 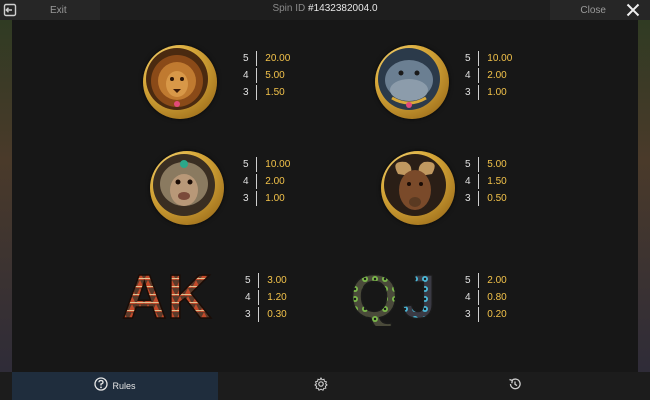 I want to click on pay-row: 4 1.20, so click(x=275, y=297).